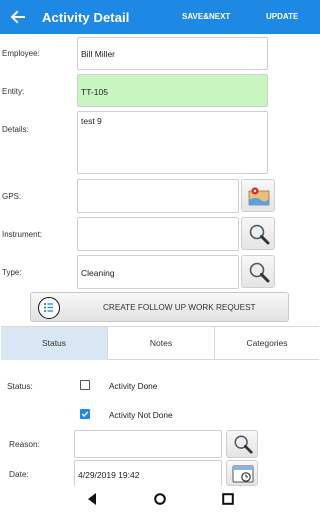  I want to click on reason-search-button, so click(242, 444).